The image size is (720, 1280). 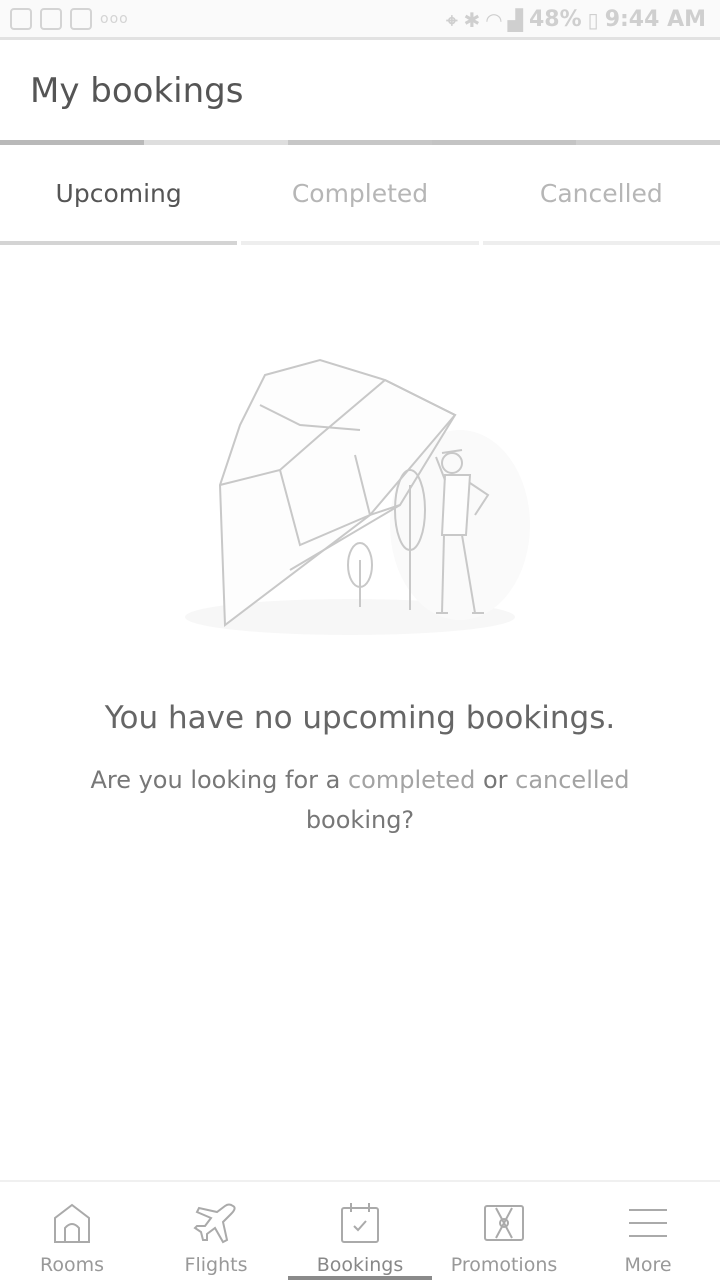 What do you see at coordinates (411, 780) in the screenshot?
I see `completed-link: completed` at bounding box center [411, 780].